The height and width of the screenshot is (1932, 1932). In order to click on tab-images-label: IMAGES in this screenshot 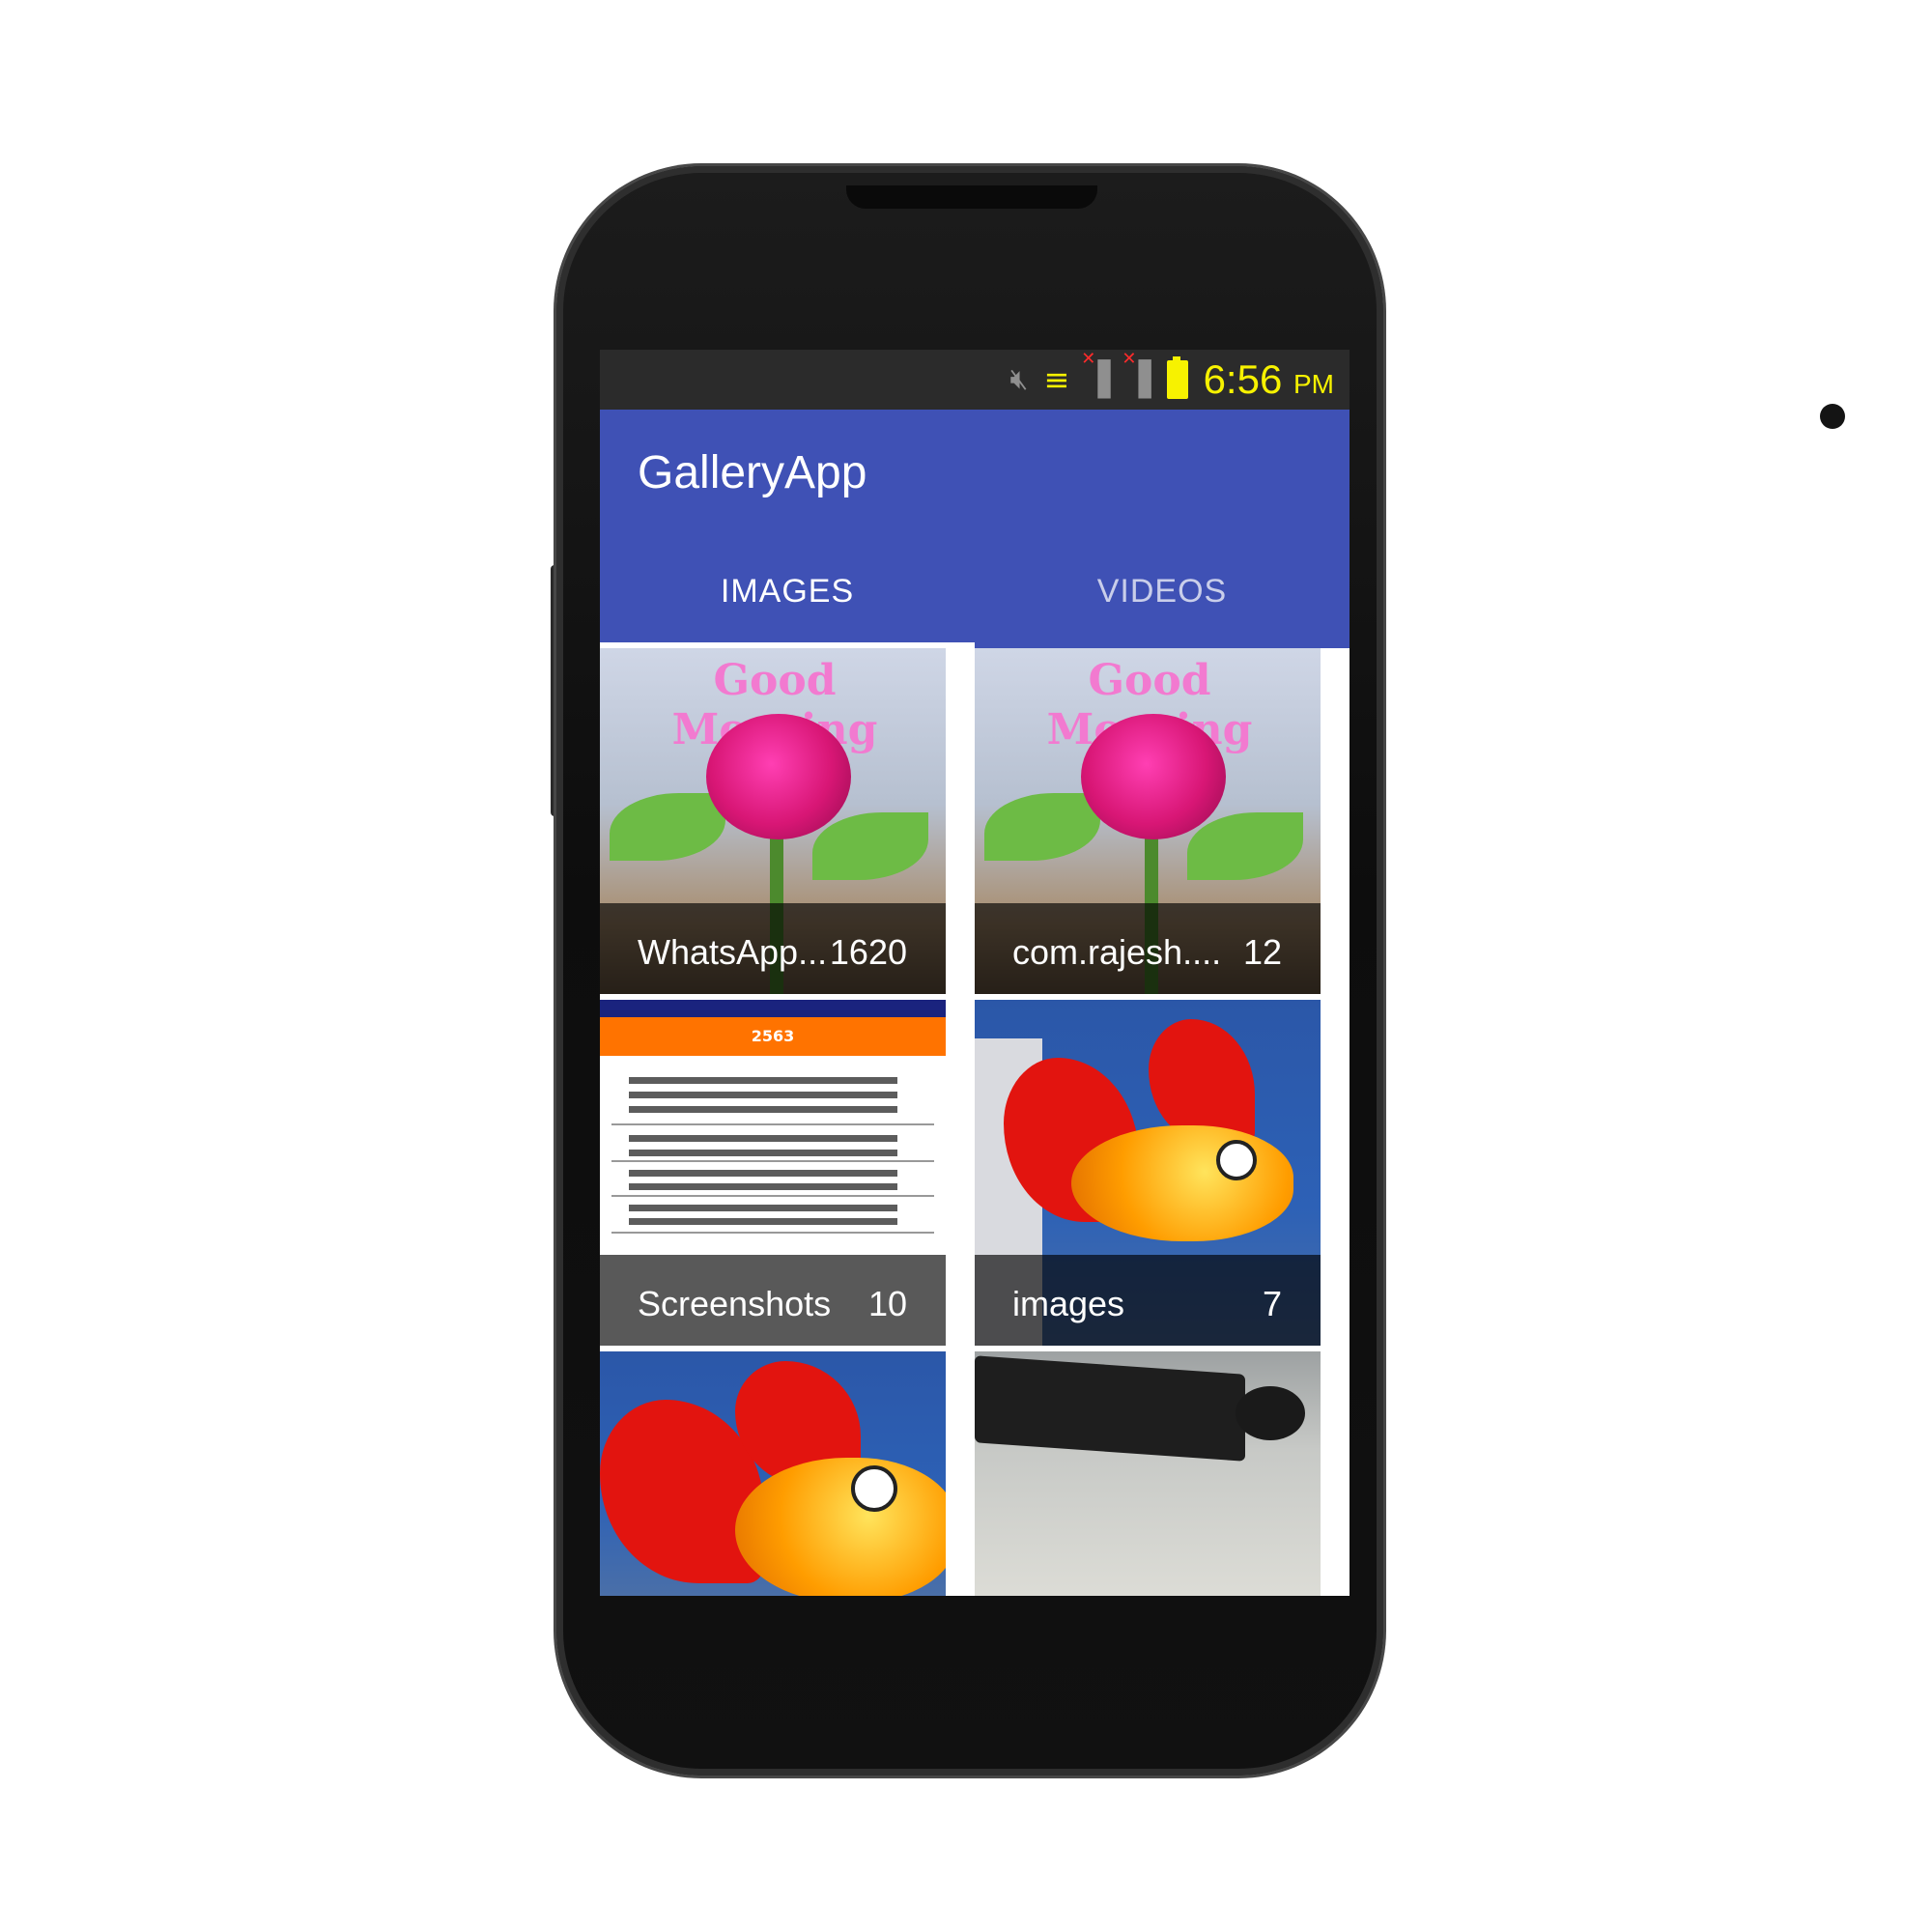, I will do `click(787, 591)`.